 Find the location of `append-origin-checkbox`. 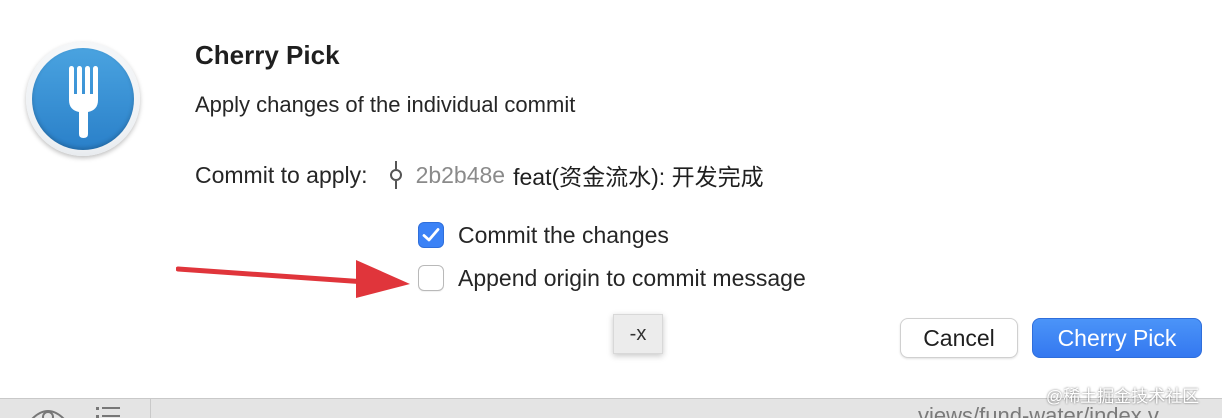

append-origin-checkbox is located at coordinates (431, 278).